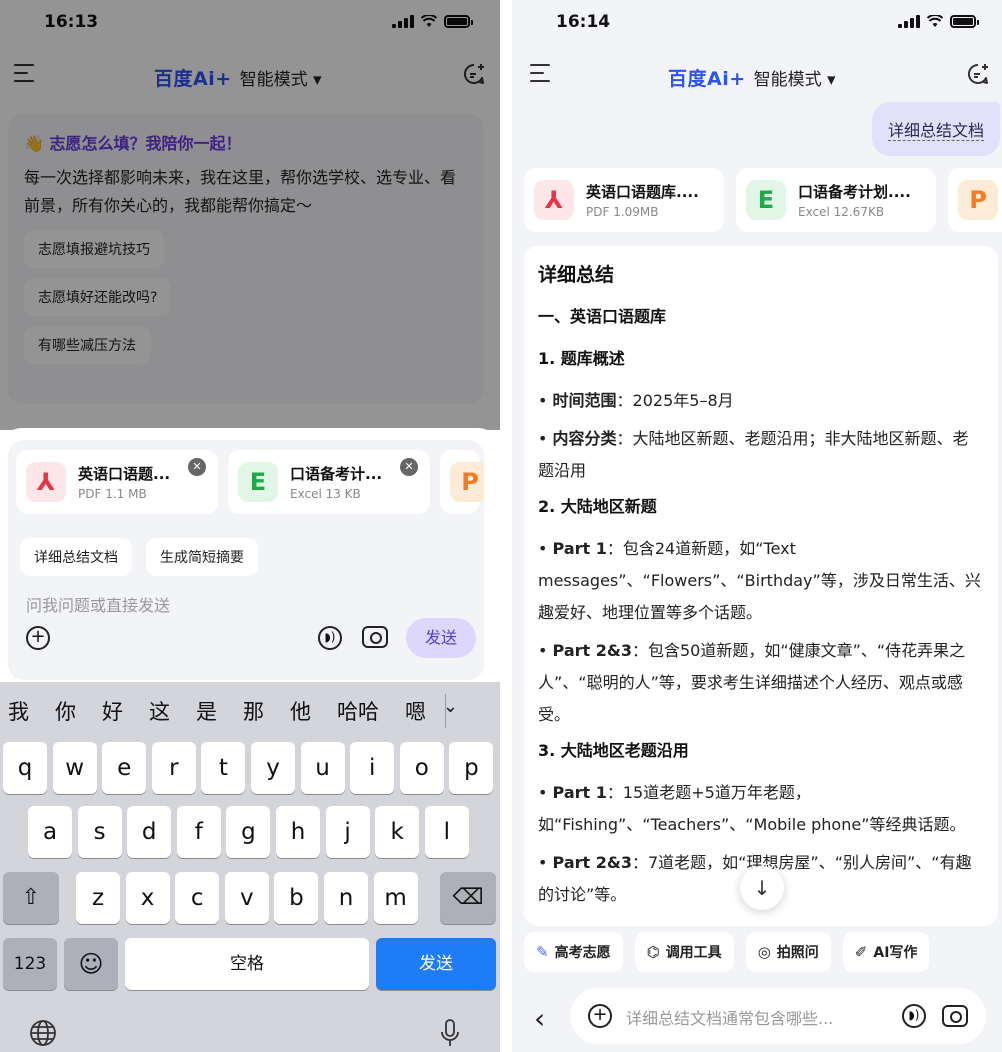 This screenshot has width=1002, height=1052. I want to click on sub-heading: 3. 大陆地区老题沿用, so click(613, 750).